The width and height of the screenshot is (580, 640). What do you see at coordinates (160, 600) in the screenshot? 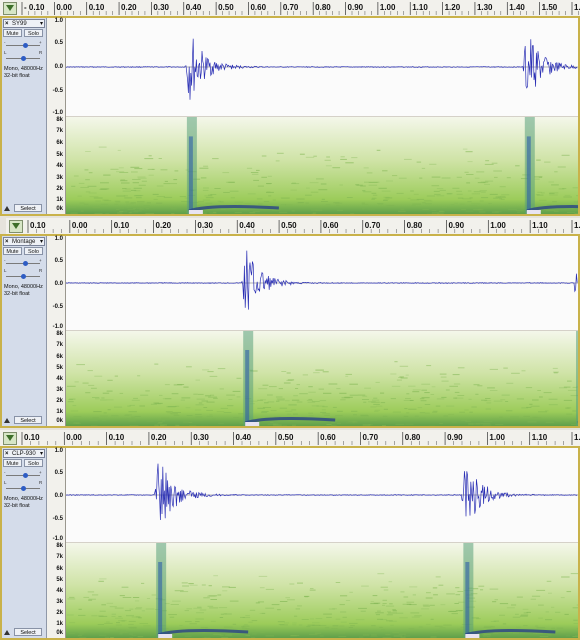
I see `spectrogram-transient-core` at bounding box center [160, 600].